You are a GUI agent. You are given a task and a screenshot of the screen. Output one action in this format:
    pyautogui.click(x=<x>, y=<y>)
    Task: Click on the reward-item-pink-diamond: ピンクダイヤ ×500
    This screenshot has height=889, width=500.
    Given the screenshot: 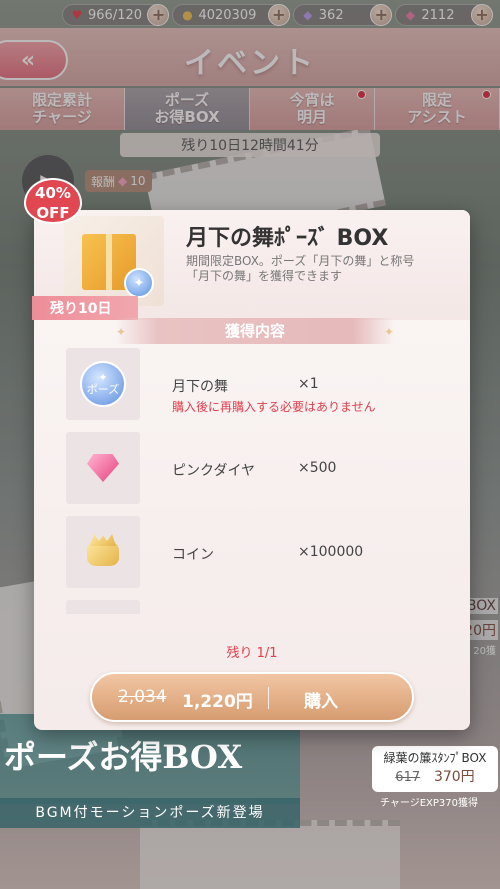 What is the action you would take?
    pyautogui.click(x=259, y=472)
    